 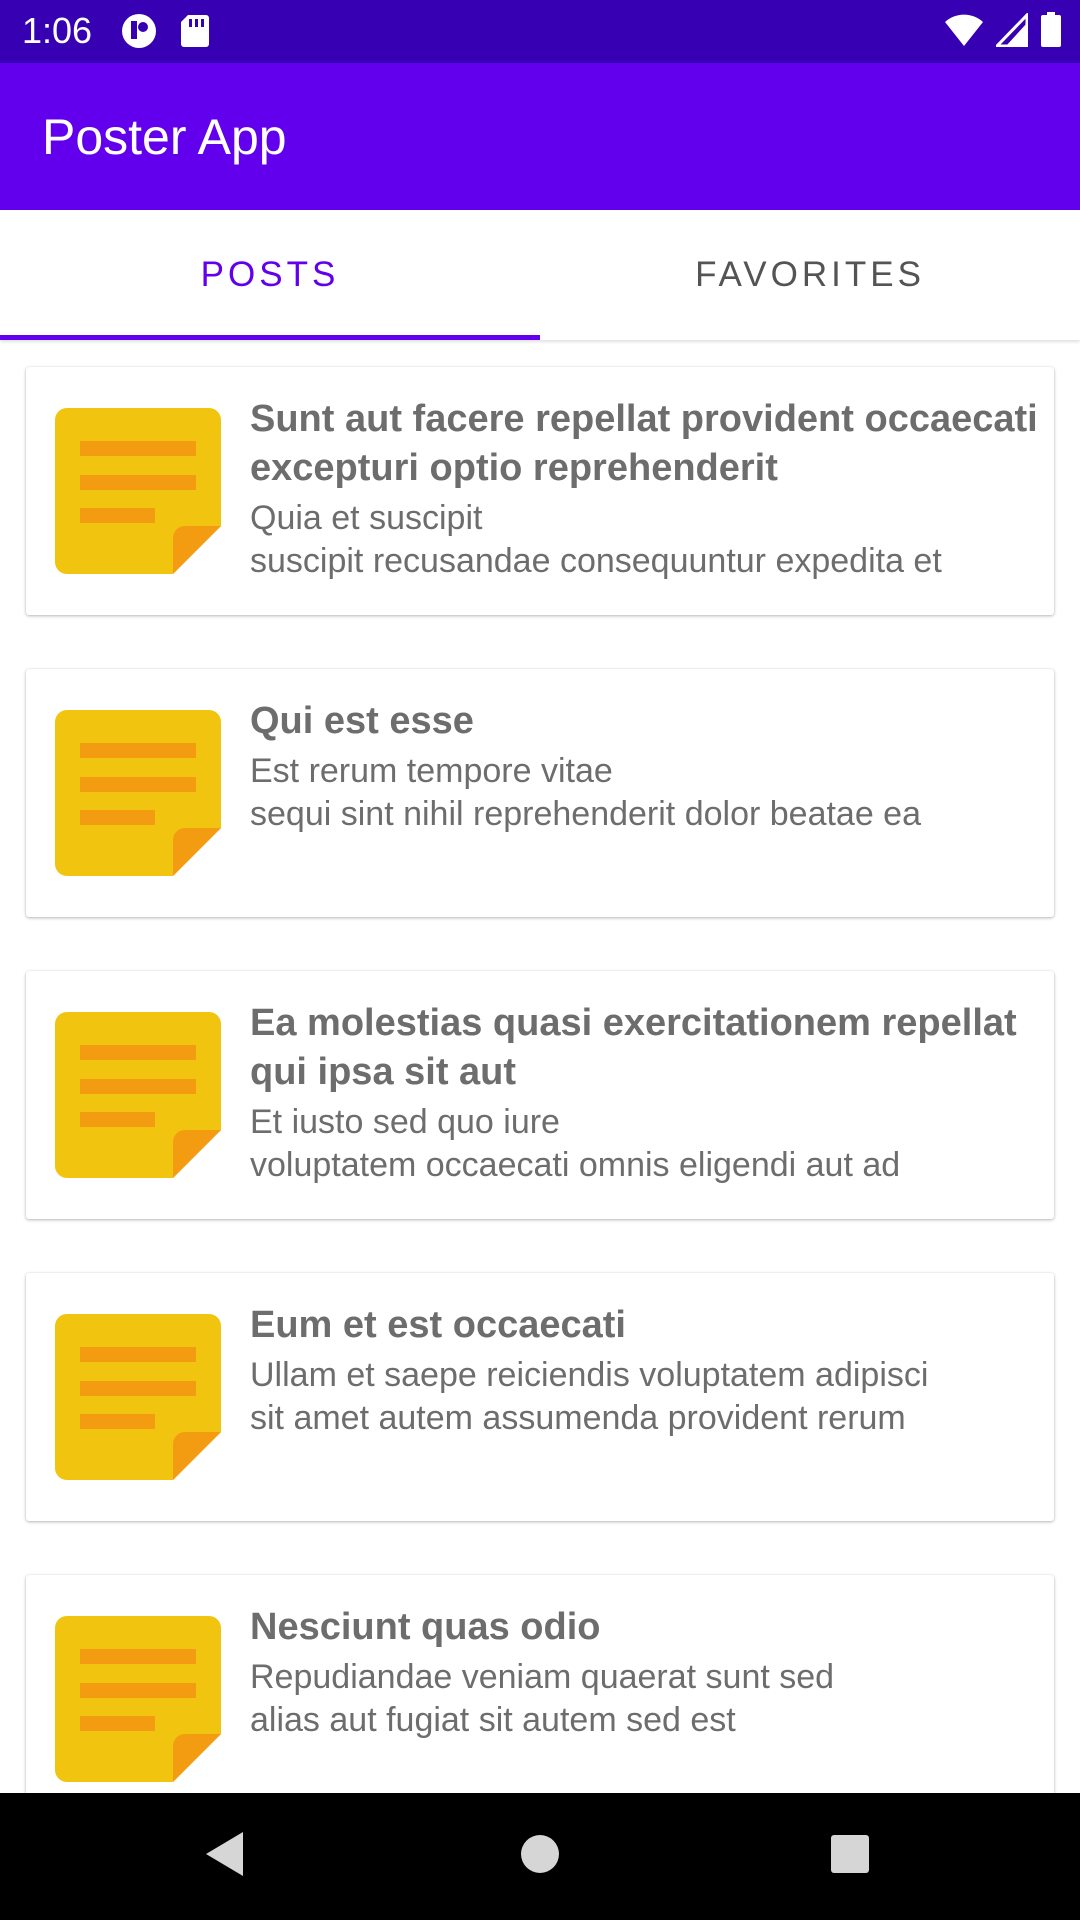 I want to click on back-button, so click(x=225, y=1856).